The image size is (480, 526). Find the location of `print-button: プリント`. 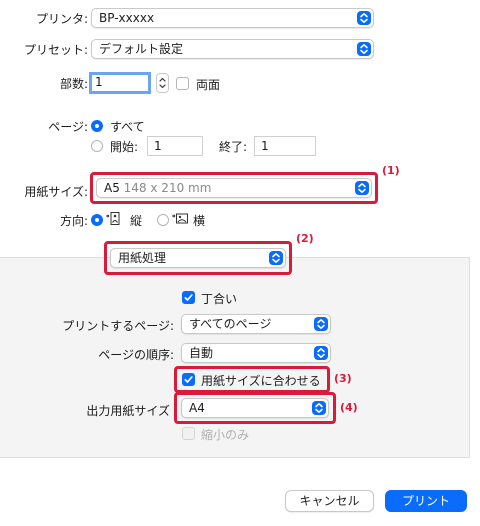

print-button: プリント is located at coordinates (426, 501).